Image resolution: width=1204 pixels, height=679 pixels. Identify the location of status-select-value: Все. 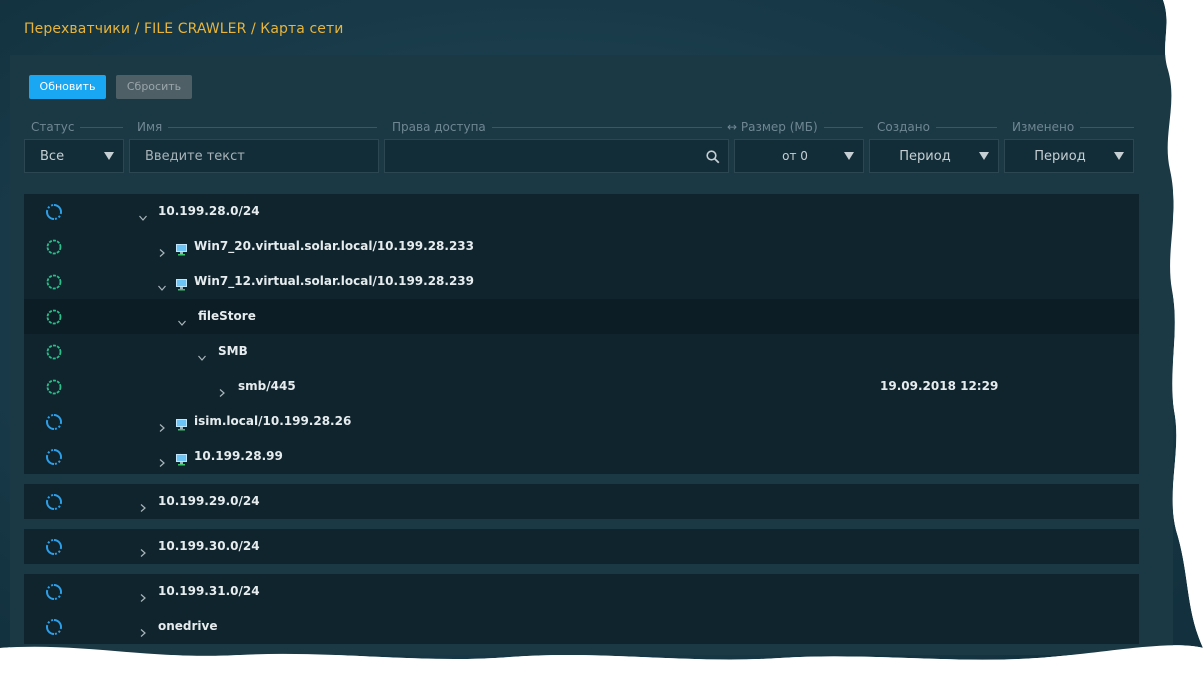
(52, 156).